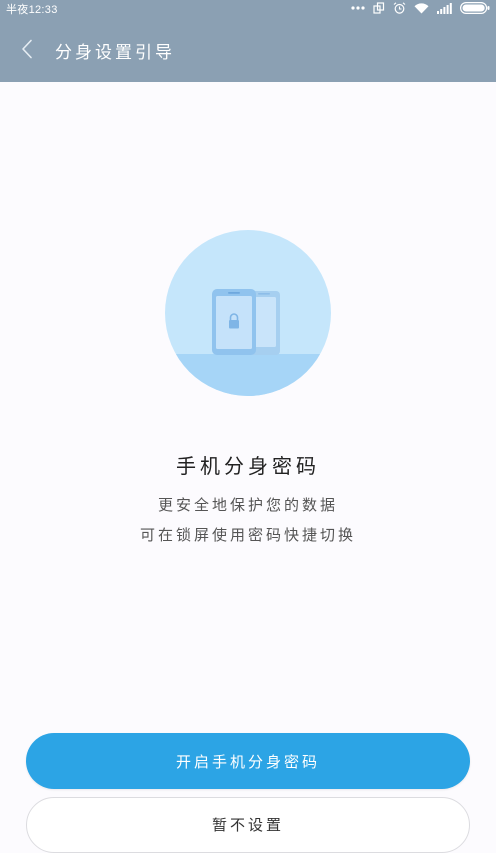  I want to click on wifi-icon, so click(421, 7).